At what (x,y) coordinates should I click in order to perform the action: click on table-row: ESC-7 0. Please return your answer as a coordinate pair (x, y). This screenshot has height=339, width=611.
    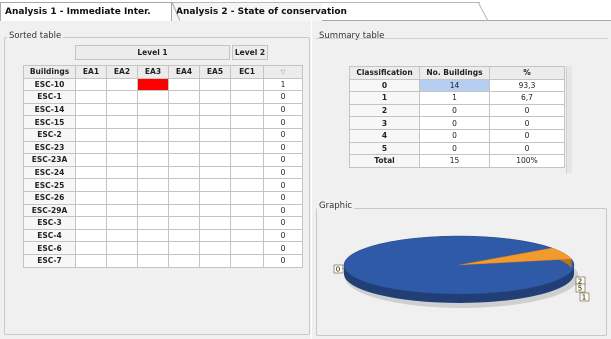
    Looking at the image, I should click on (163, 260).